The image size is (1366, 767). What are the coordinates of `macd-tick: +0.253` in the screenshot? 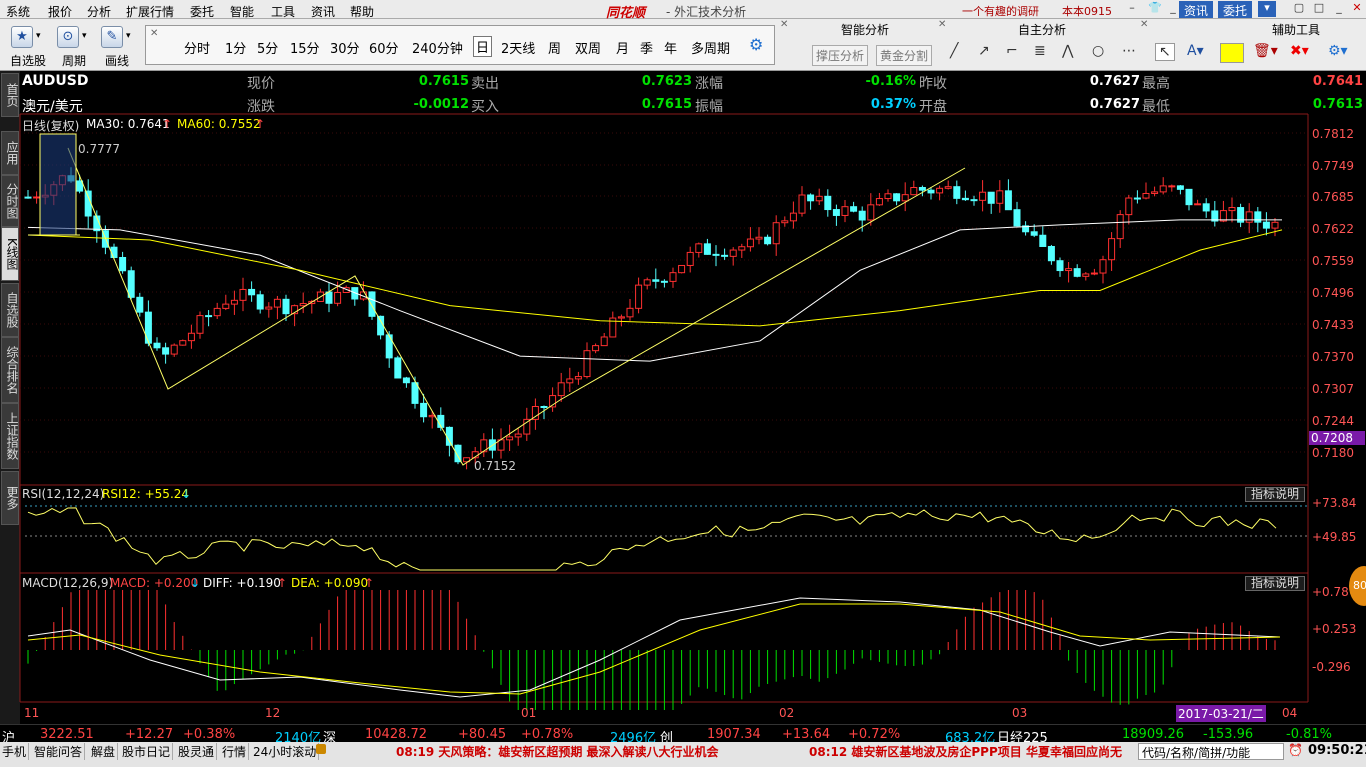 It's located at (1334, 629).